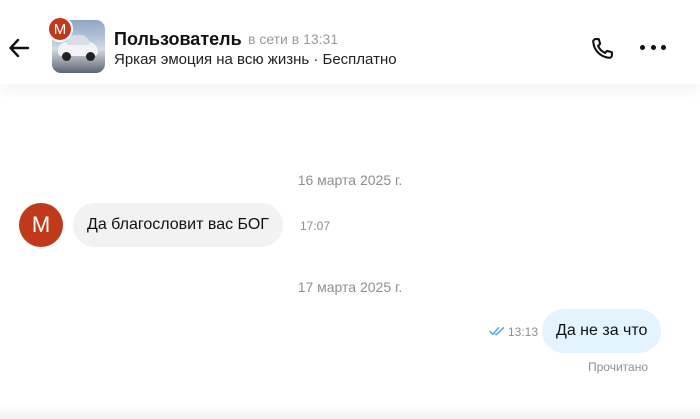 Image resolution: width=700 pixels, height=419 pixels. What do you see at coordinates (41, 225) in the screenshot?
I see `sender-avatar: M` at bounding box center [41, 225].